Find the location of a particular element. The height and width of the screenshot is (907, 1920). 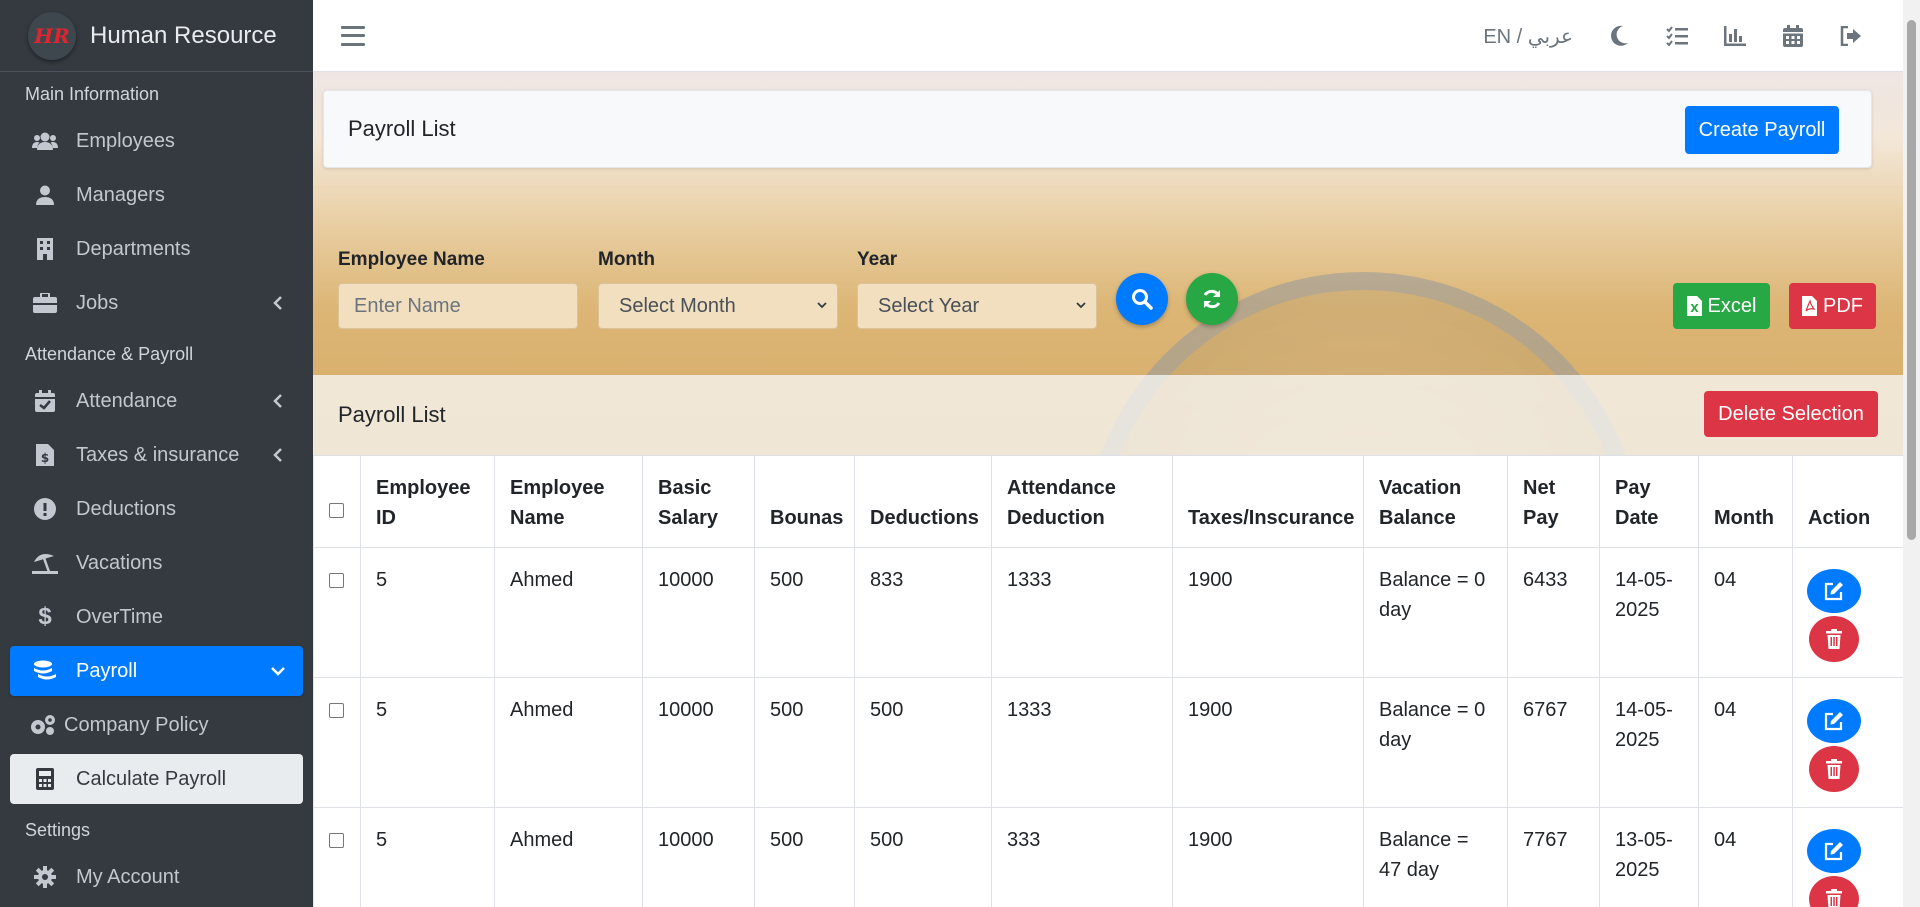

svg-text: X is located at coordinates (1694, 308).